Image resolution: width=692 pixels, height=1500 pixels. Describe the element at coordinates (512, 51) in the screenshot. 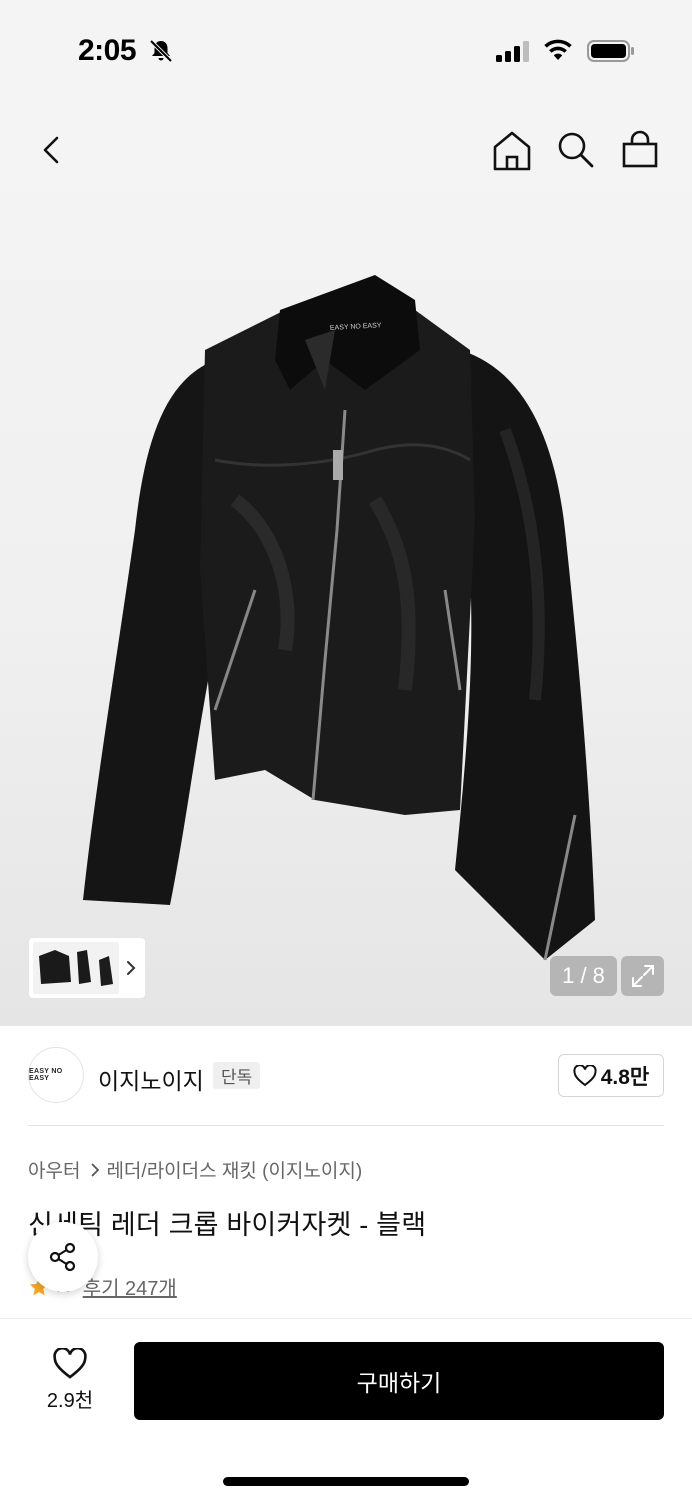

I see `signal-icon` at that location.